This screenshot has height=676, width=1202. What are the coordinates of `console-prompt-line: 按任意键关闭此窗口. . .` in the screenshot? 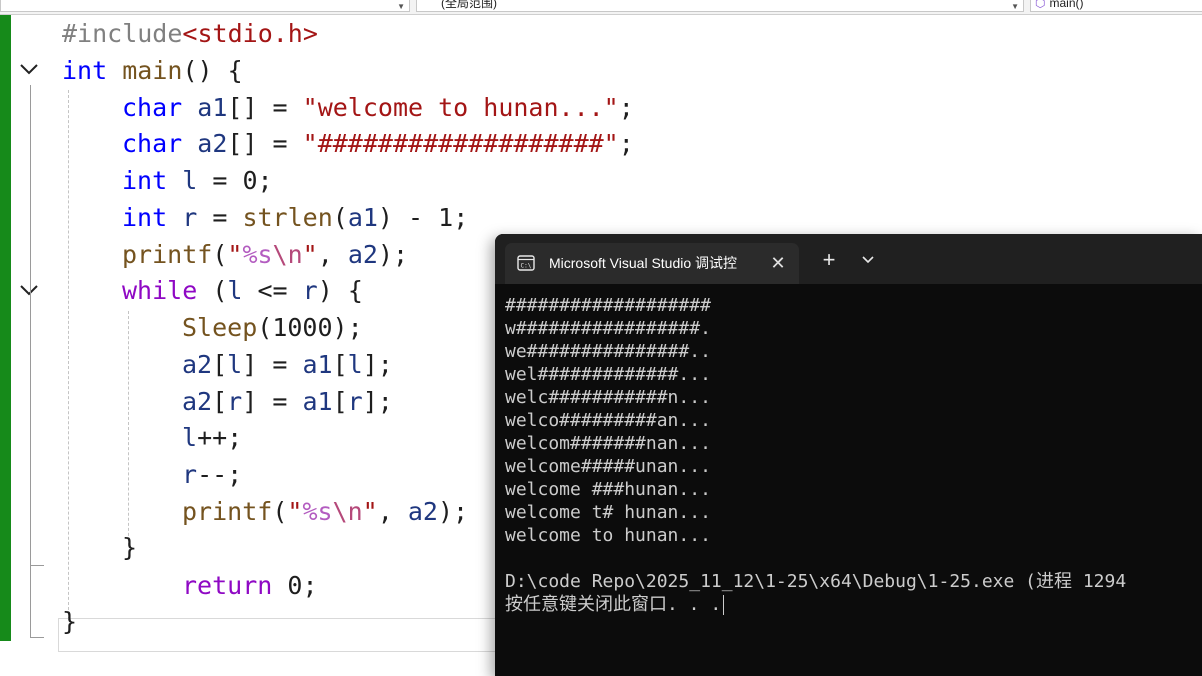 It's located at (853, 604).